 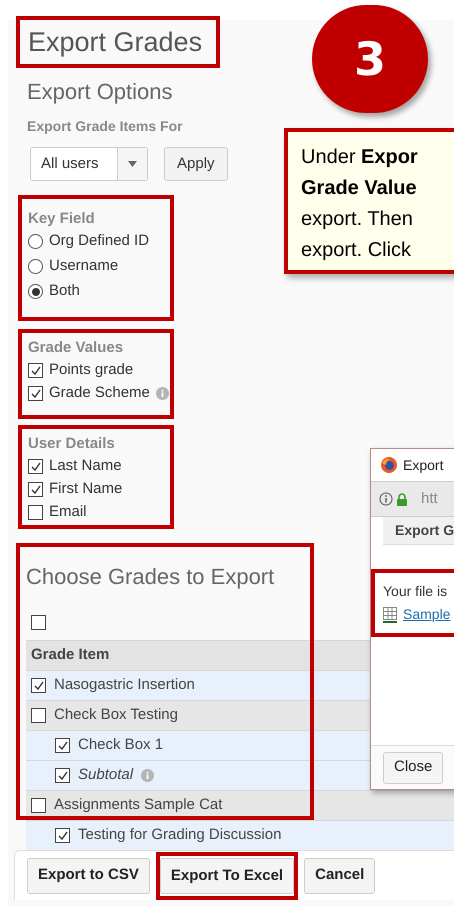 I want to click on grade-item-label: Assignments Sample Cat, so click(x=138, y=805).